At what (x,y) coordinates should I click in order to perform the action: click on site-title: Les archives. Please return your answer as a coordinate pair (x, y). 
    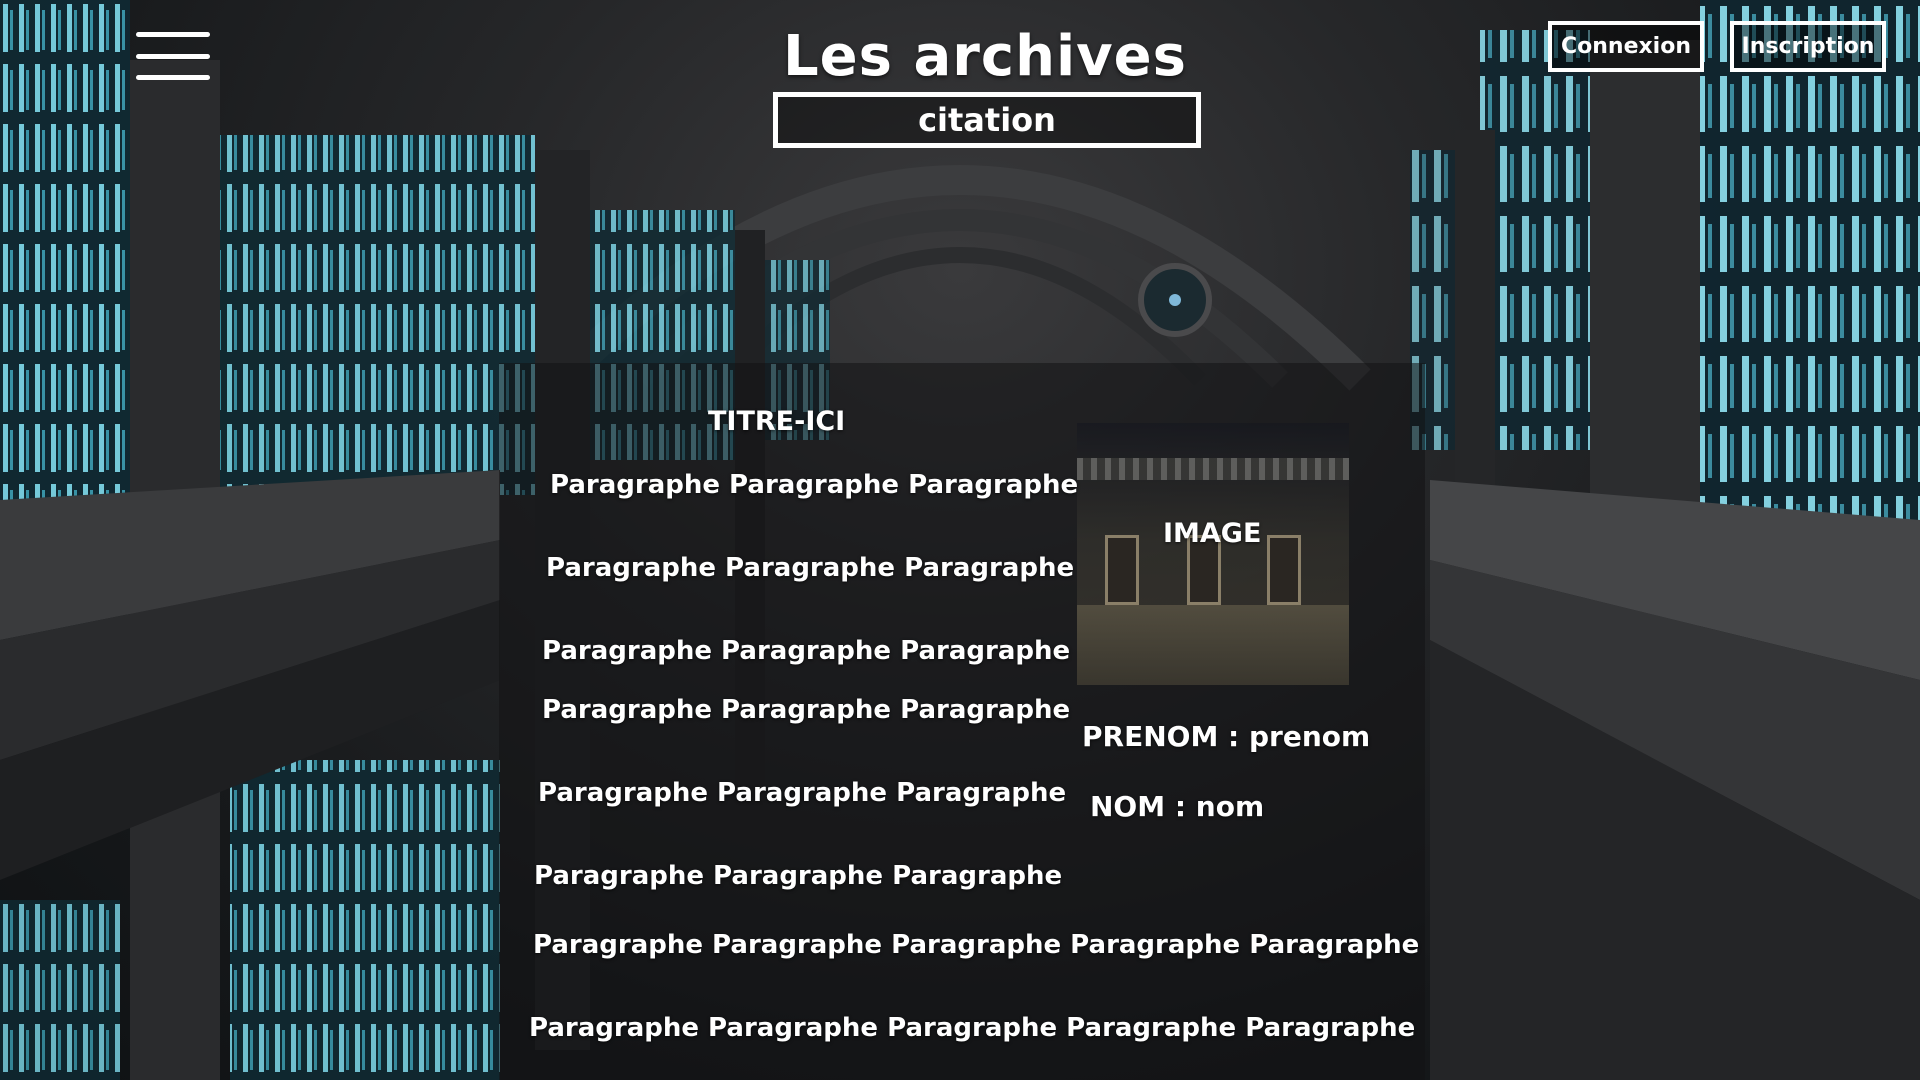
    Looking at the image, I should click on (985, 56).